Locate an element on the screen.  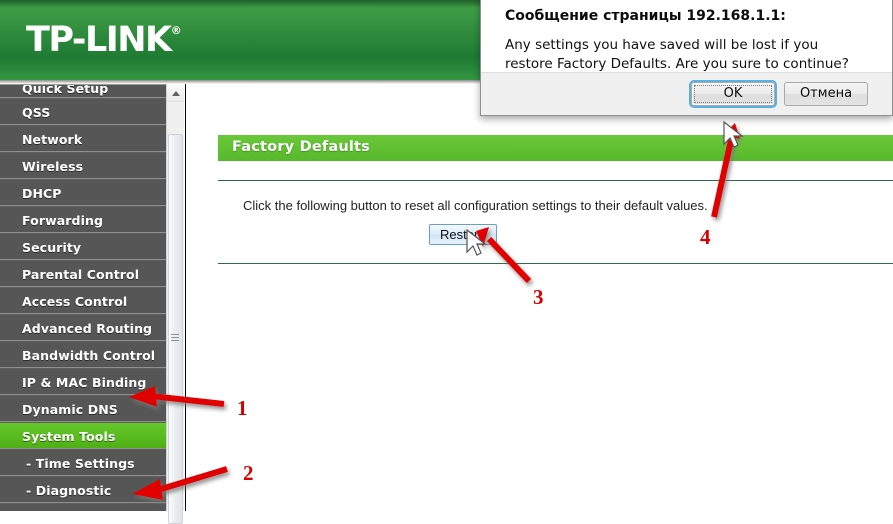
sidebar-scrollbar is located at coordinates (175, 304).